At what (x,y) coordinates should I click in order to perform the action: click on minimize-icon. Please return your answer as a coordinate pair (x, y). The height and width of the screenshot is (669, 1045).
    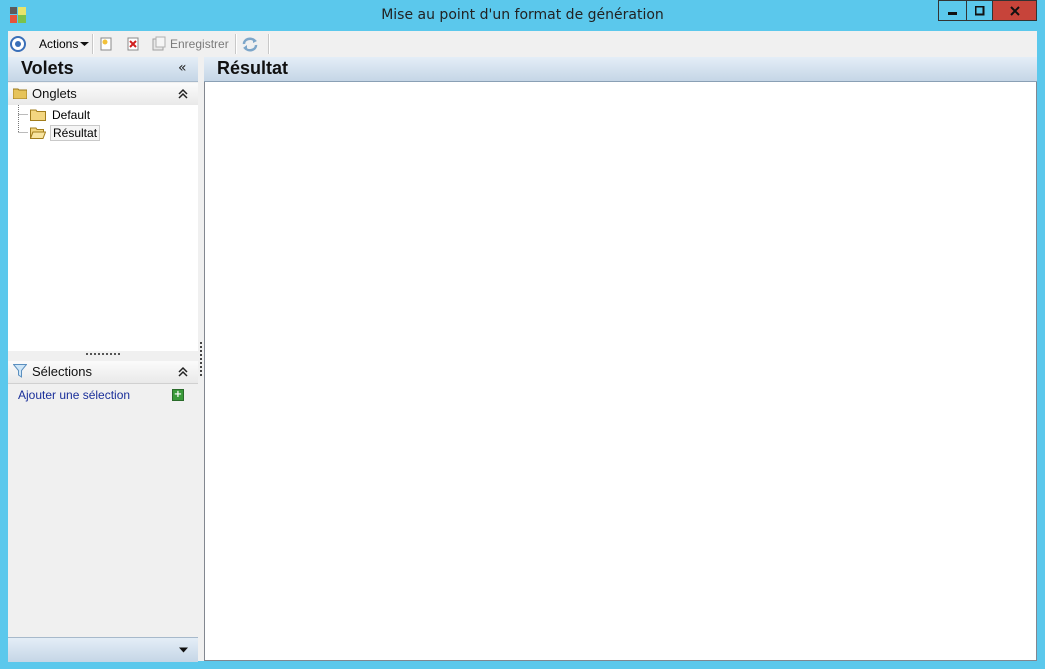
    Looking at the image, I should click on (952, 13).